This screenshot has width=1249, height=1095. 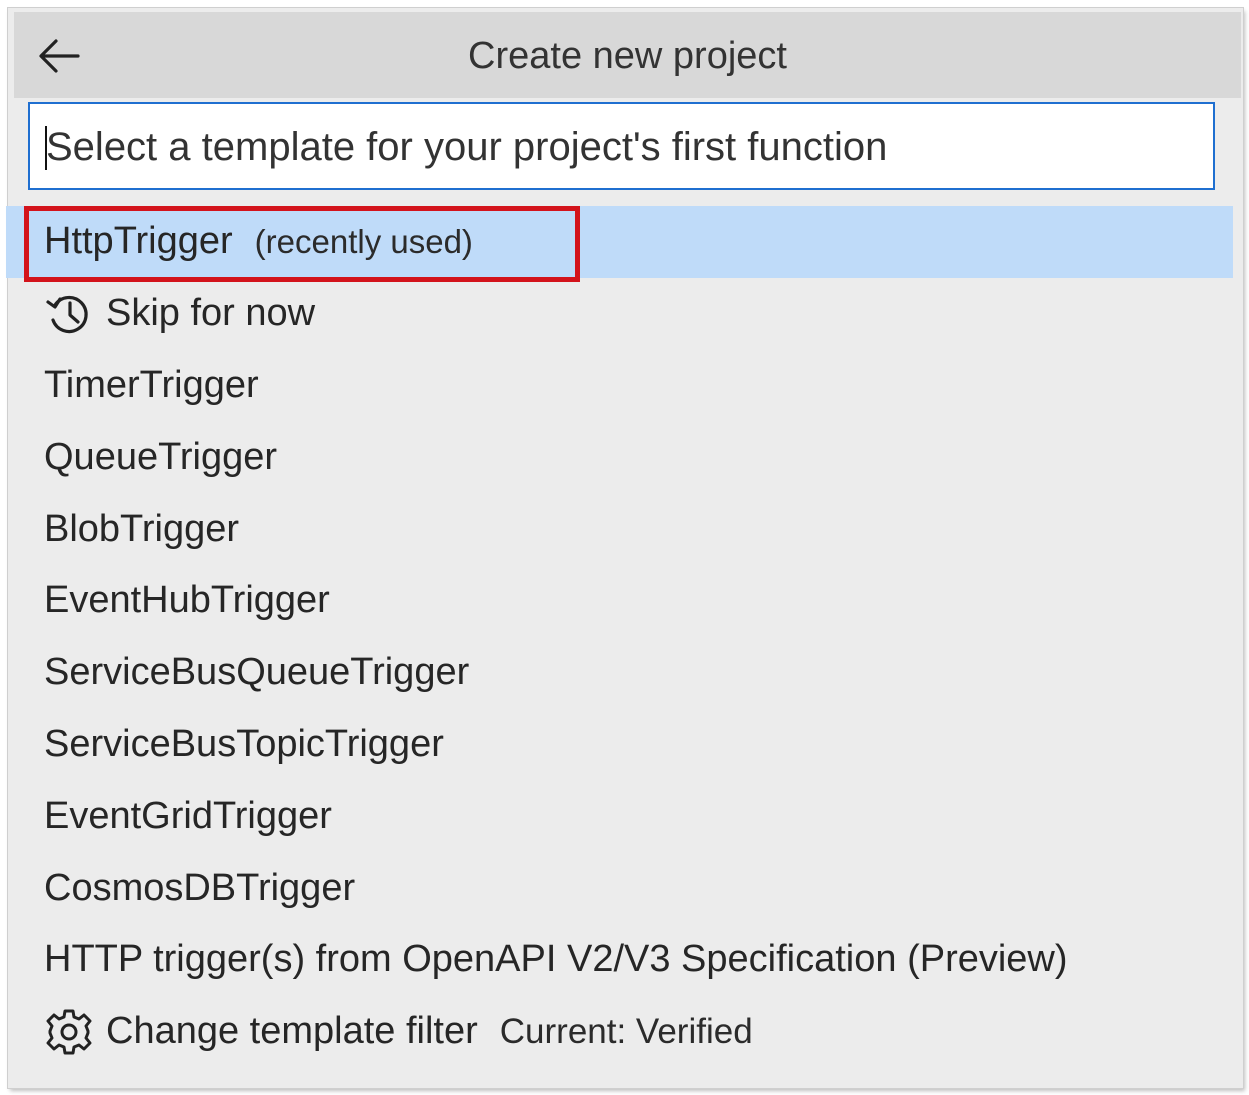 I want to click on list-item-label: HttpTrigger, so click(x=138, y=241).